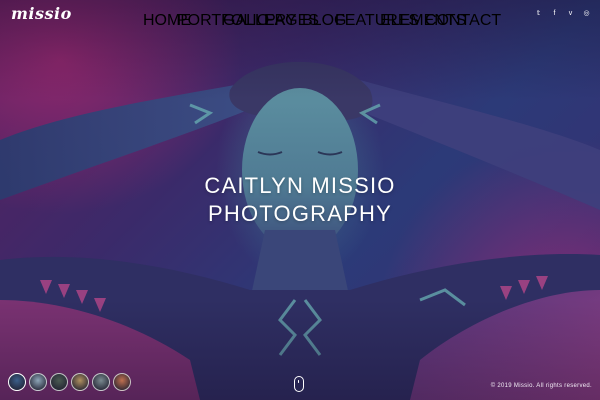 The image size is (600, 400). What do you see at coordinates (299, 384) in the screenshot?
I see `scroll-down-icon` at bounding box center [299, 384].